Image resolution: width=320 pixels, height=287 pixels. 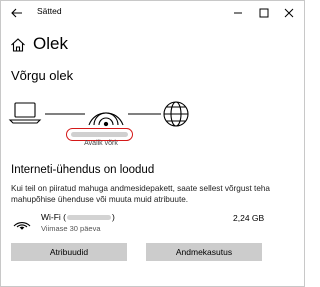 I want to click on network-type-label: Avalik võrk, so click(x=101, y=143).